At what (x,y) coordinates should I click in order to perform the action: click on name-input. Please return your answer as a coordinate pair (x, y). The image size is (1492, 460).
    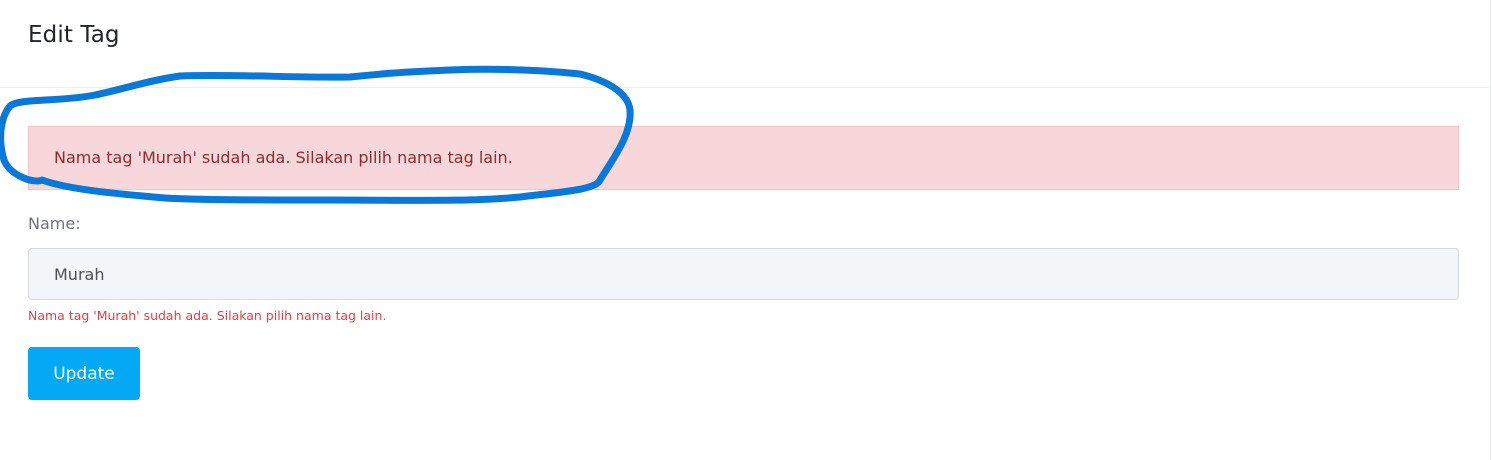
    Looking at the image, I should click on (743, 274).